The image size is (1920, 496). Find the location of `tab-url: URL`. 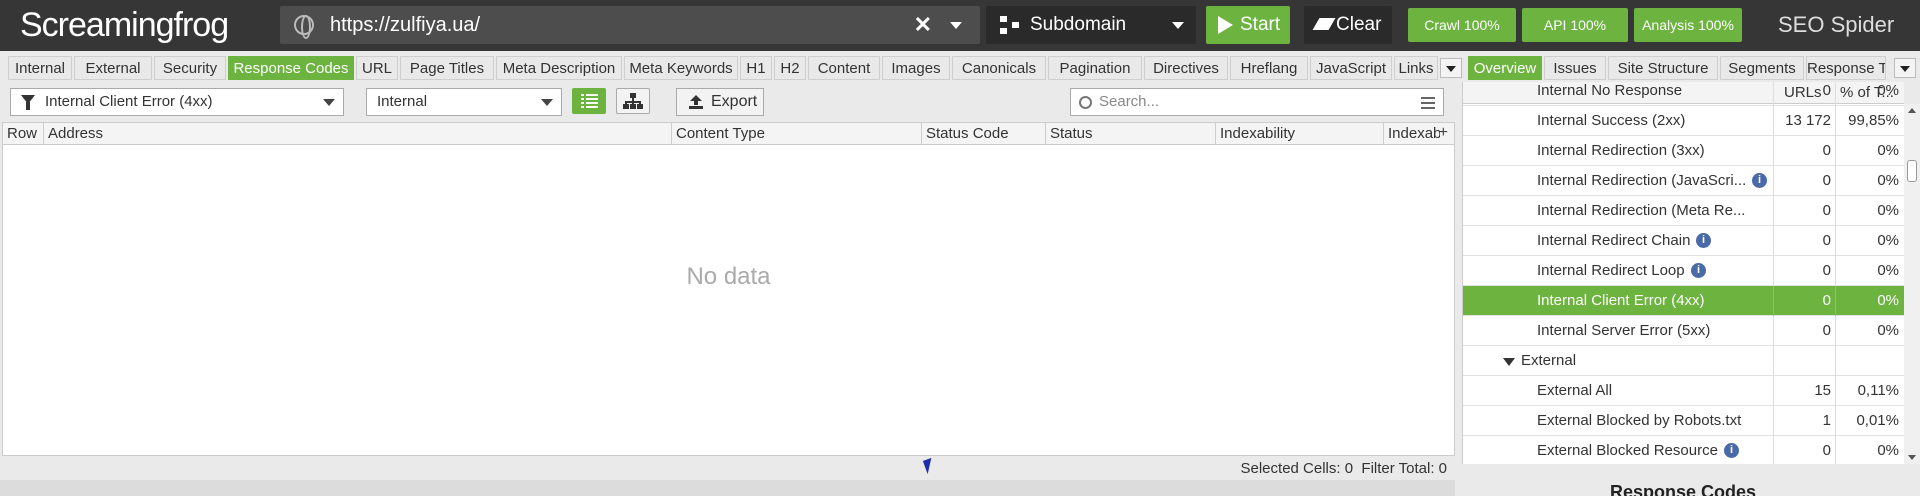

tab-url: URL is located at coordinates (377, 68).